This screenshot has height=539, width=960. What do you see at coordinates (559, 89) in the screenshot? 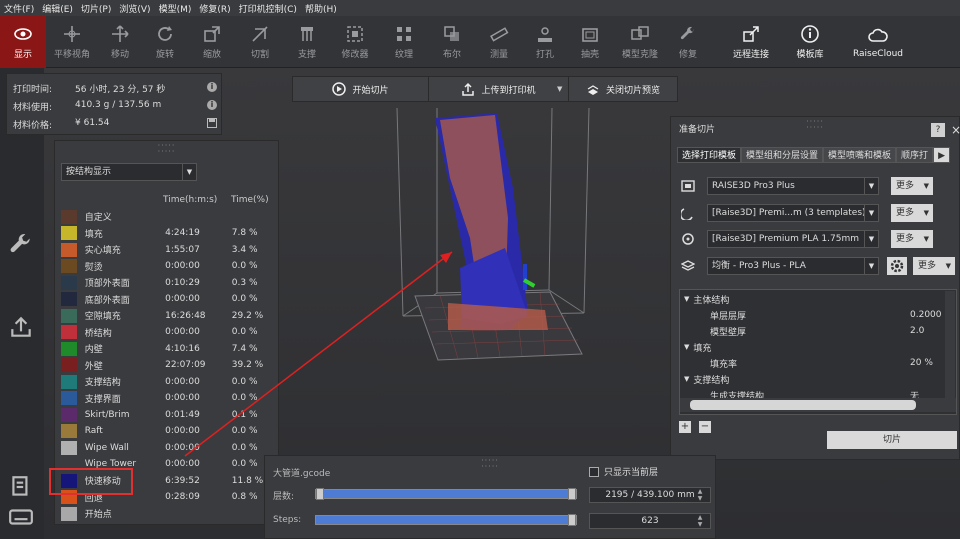
I see `upload-dropdown-icon: ▼` at bounding box center [559, 89].